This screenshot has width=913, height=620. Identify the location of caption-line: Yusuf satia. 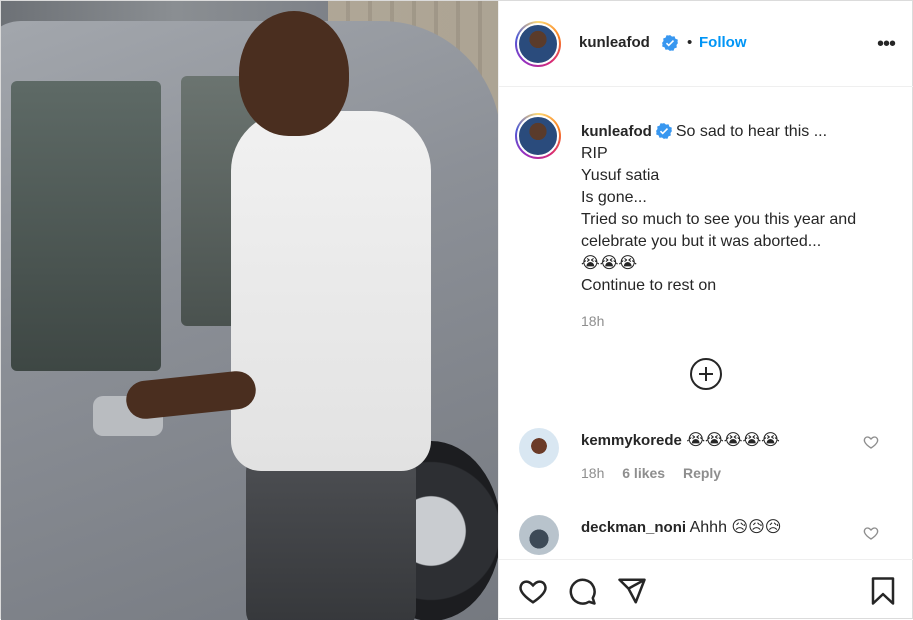
(620, 175).